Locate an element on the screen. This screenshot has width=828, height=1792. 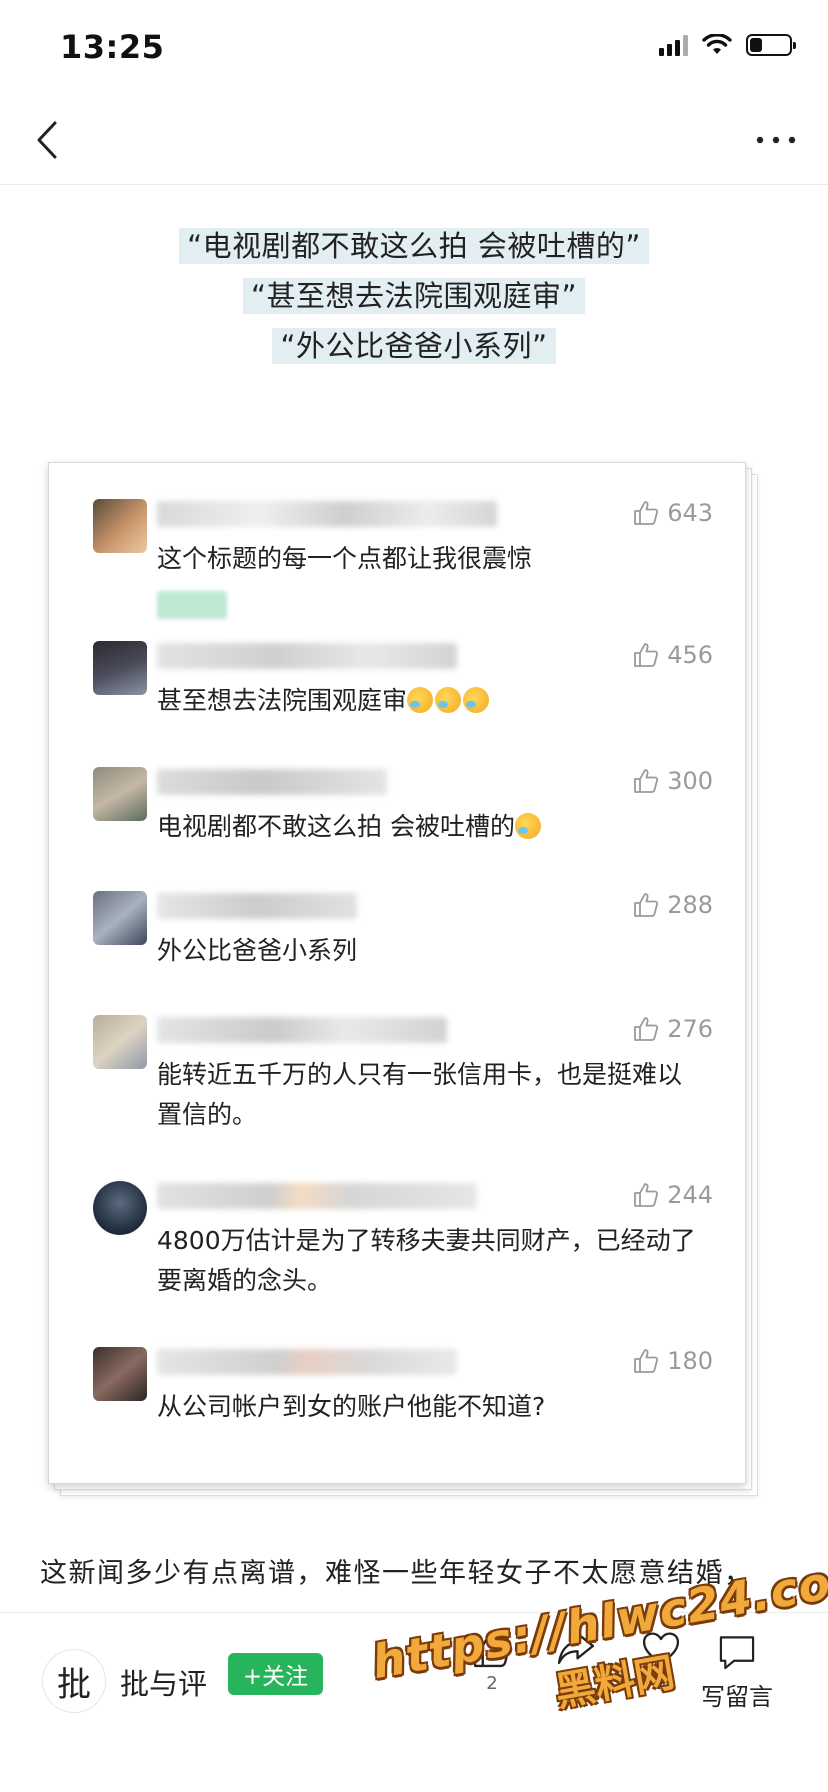
more-icon is located at coordinates (776, 140).